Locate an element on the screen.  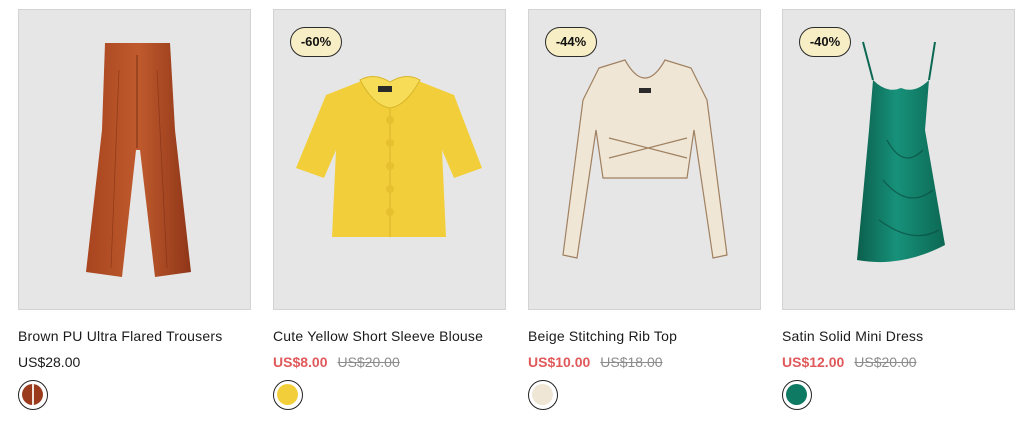
discount-badge: -40% is located at coordinates (825, 42).